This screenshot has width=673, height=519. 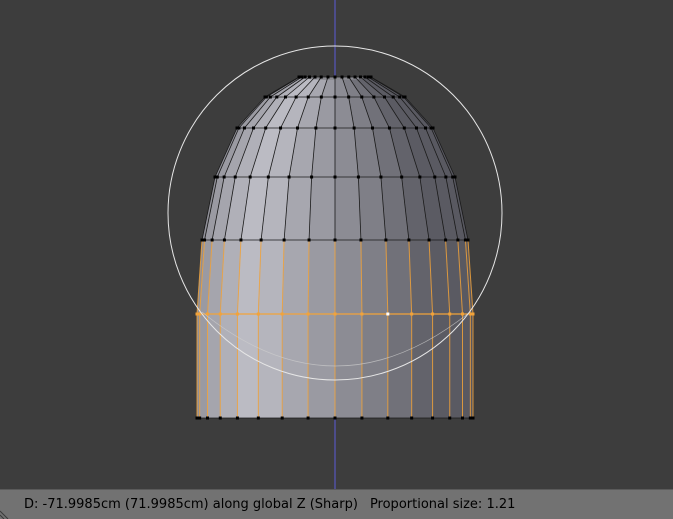 I want to click on proportional-size-text: Proportional size: 1.21, so click(x=442, y=504).